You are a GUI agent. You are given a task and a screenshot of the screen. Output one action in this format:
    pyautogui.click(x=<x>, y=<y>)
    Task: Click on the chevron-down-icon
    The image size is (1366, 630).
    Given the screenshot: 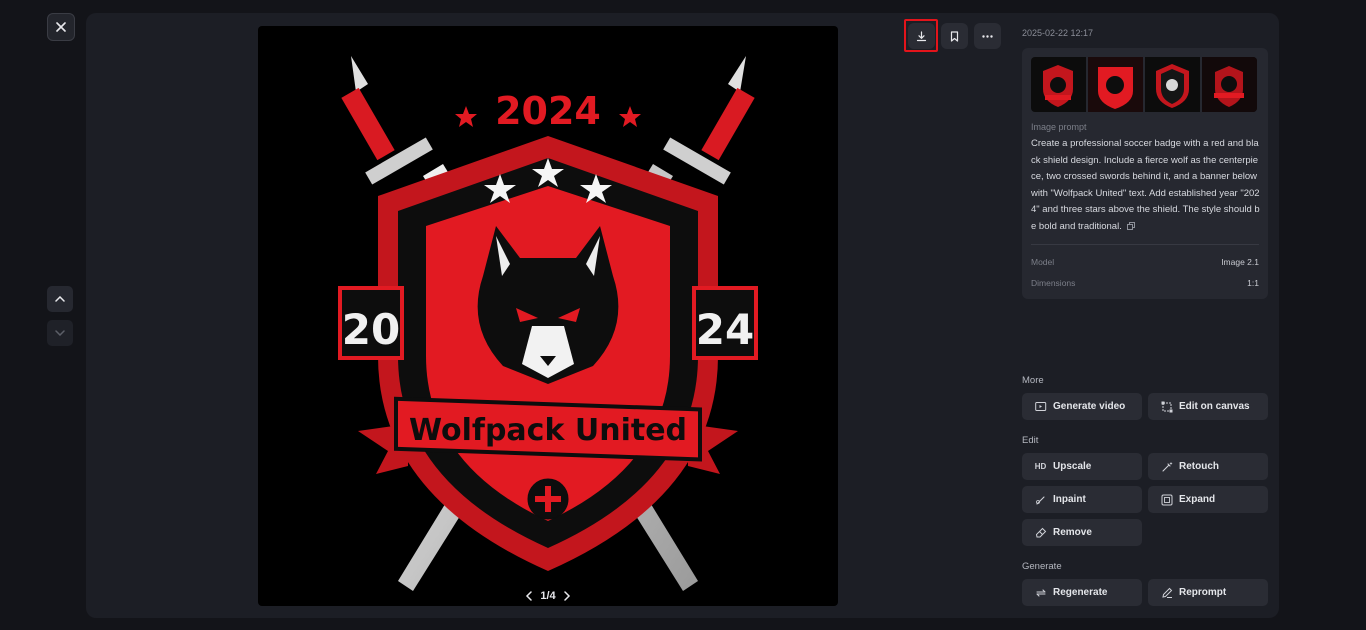 What is the action you would take?
    pyautogui.click(x=60, y=333)
    